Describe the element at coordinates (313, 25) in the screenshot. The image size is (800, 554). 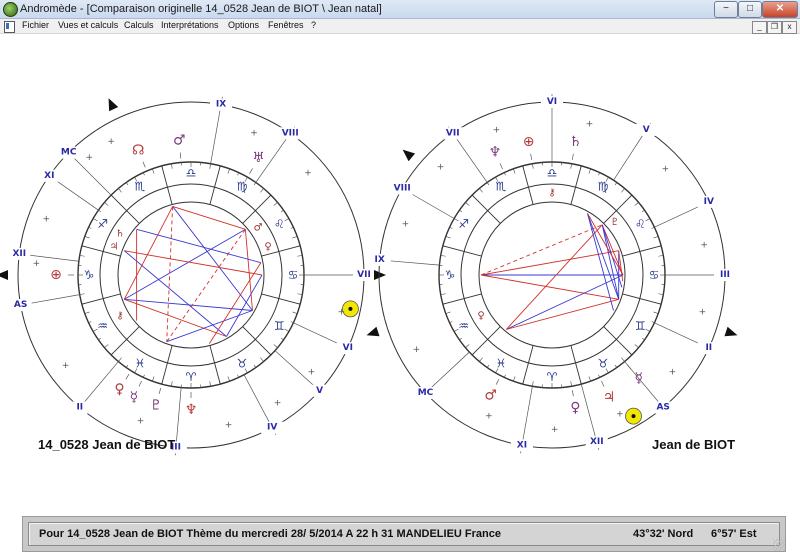
I see `menu-help: ?` at that location.